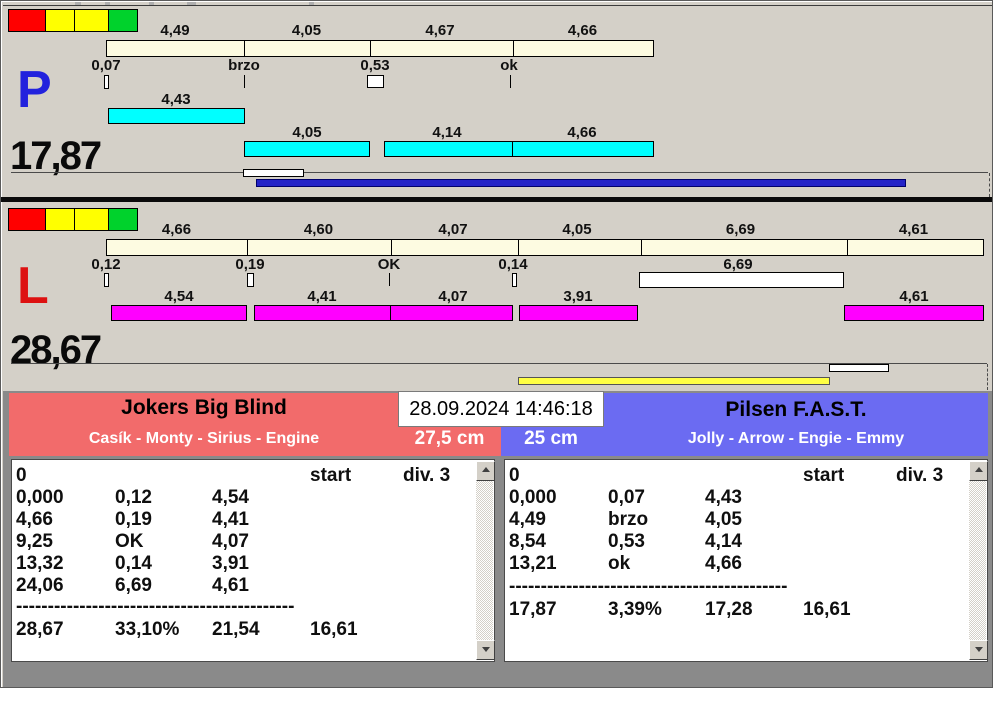 This screenshot has height=716, width=995. I want to click on table-cell: 0,14, so click(133, 563).